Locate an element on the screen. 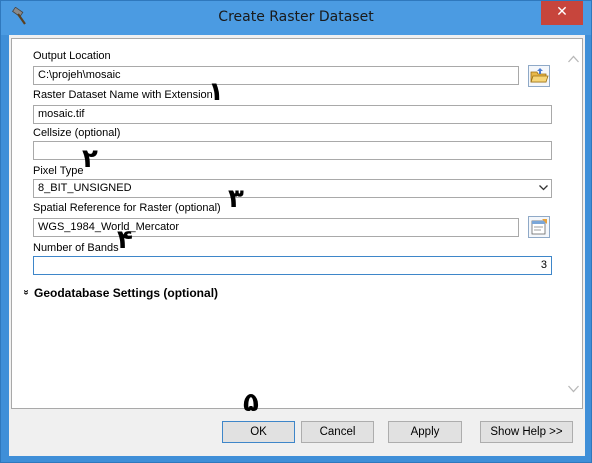 The height and width of the screenshot is (463, 592). annotation-number-1: ١ is located at coordinates (216, 92).